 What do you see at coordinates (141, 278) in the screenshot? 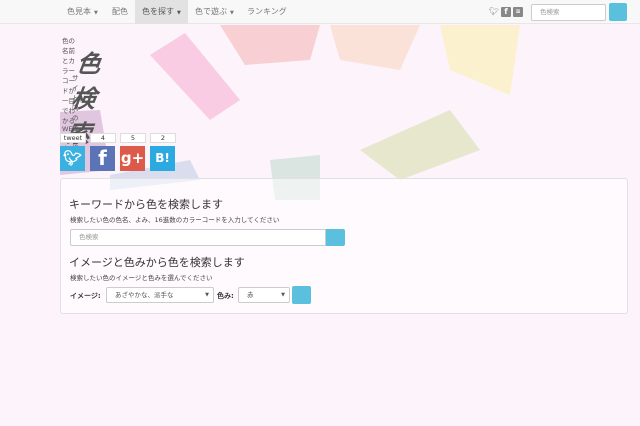
I see `image-search-help: 検索したい色のイメージと色みを選んでください` at bounding box center [141, 278].